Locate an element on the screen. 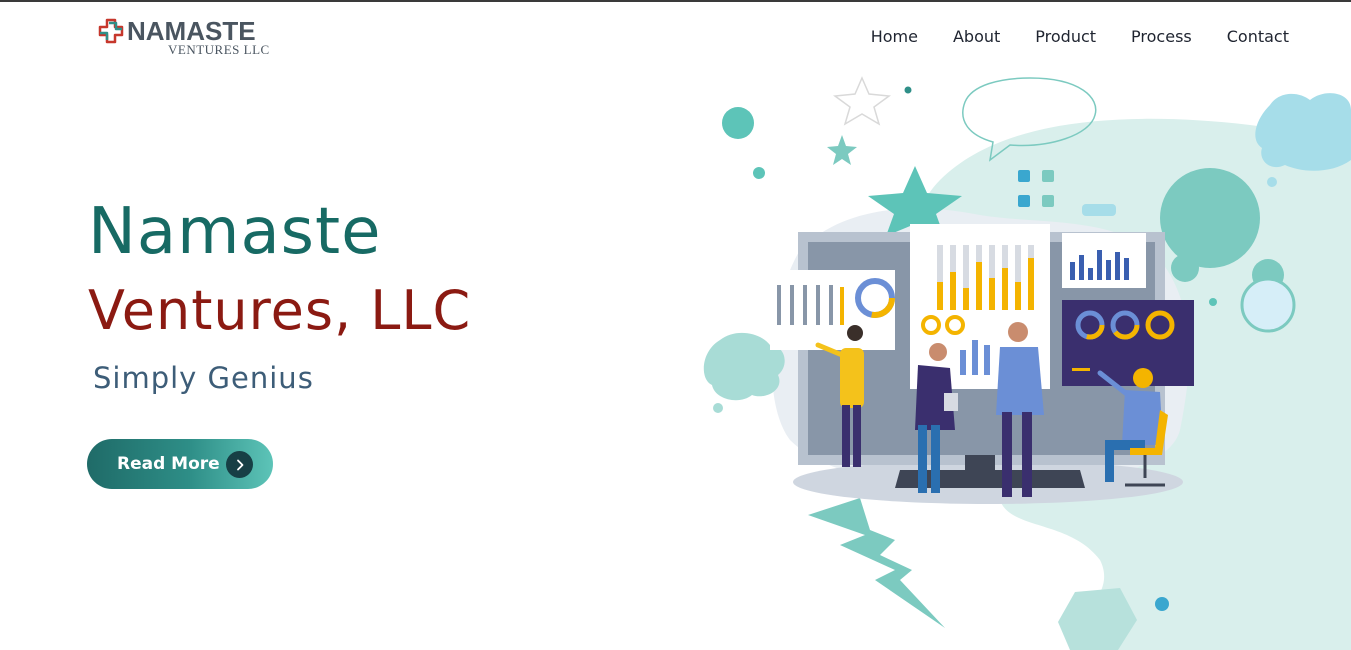 This screenshot has height=650, width=1351. read-more-label: Read More is located at coordinates (168, 464).